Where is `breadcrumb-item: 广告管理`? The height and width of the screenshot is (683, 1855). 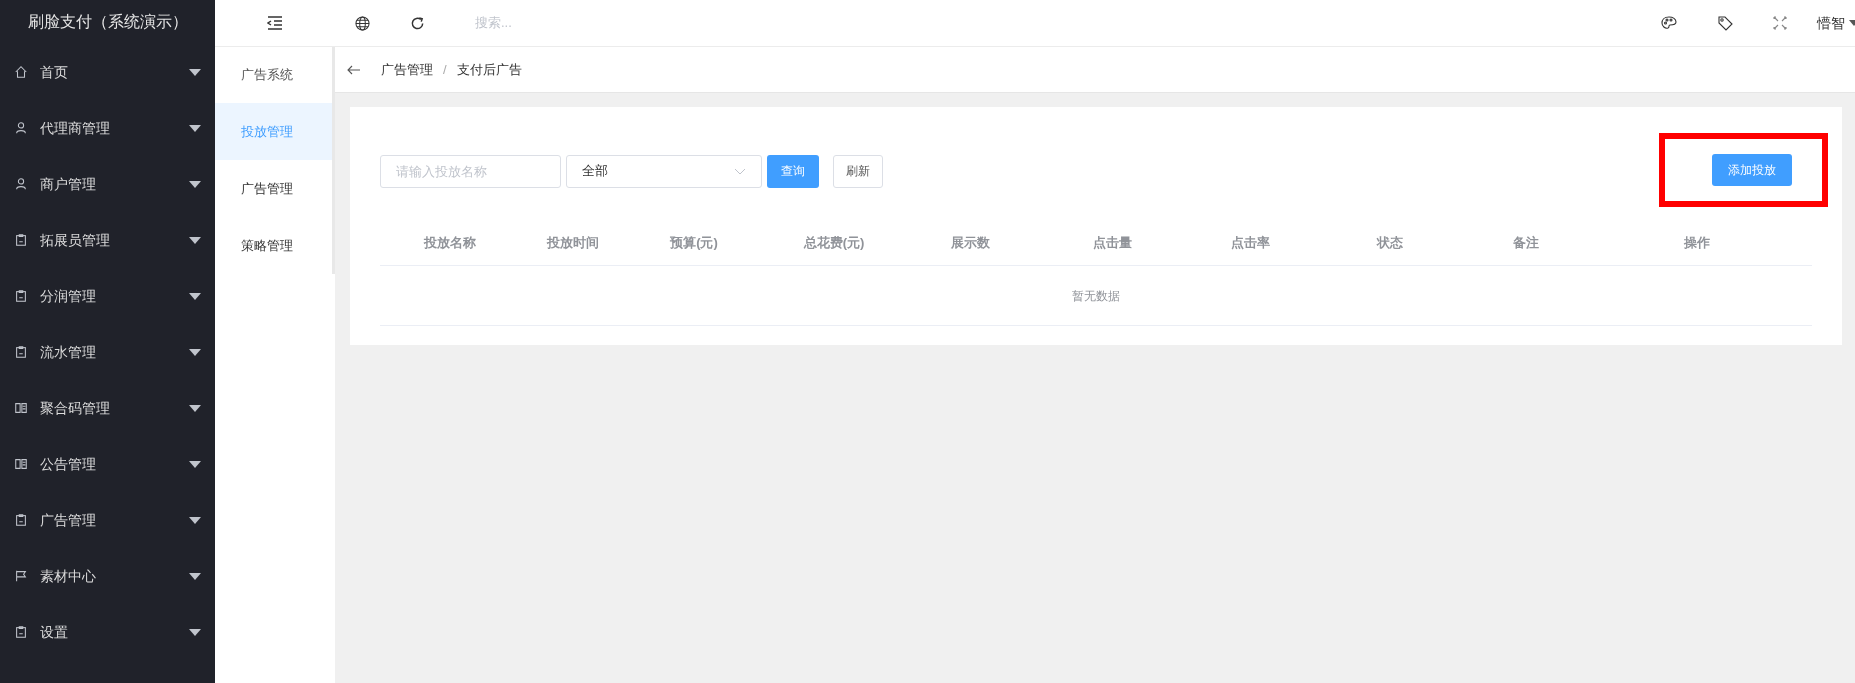
breadcrumb-item: 广告管理 is located at coordinates (407, 69).